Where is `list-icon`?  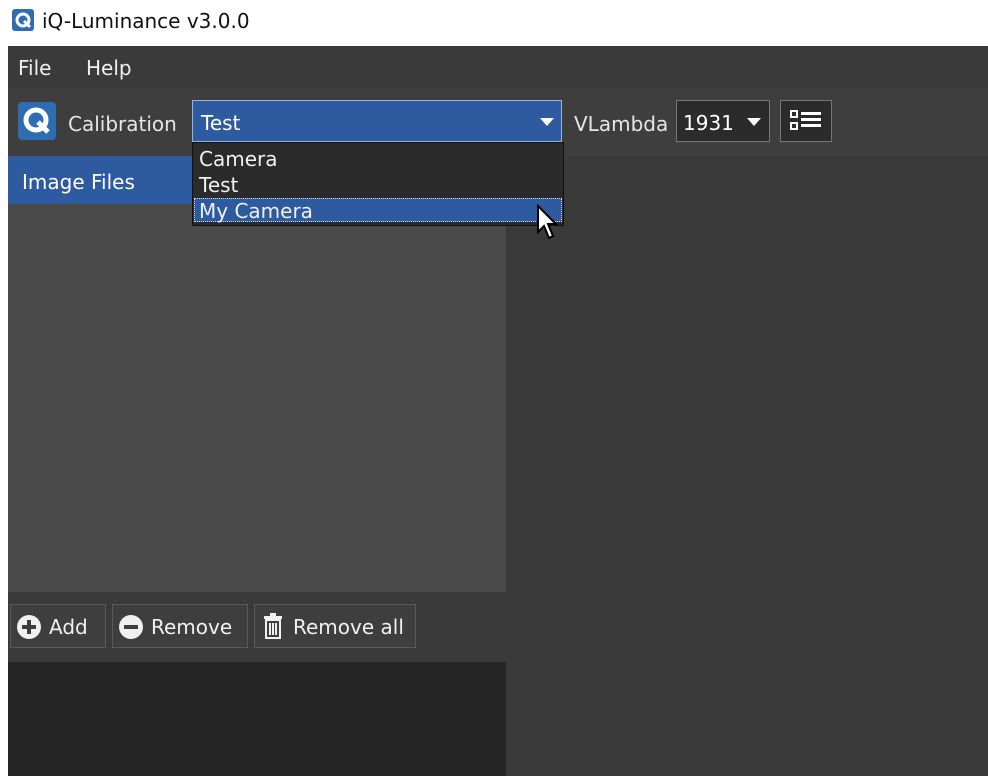
list-icon is located at coordinates (805, 120).